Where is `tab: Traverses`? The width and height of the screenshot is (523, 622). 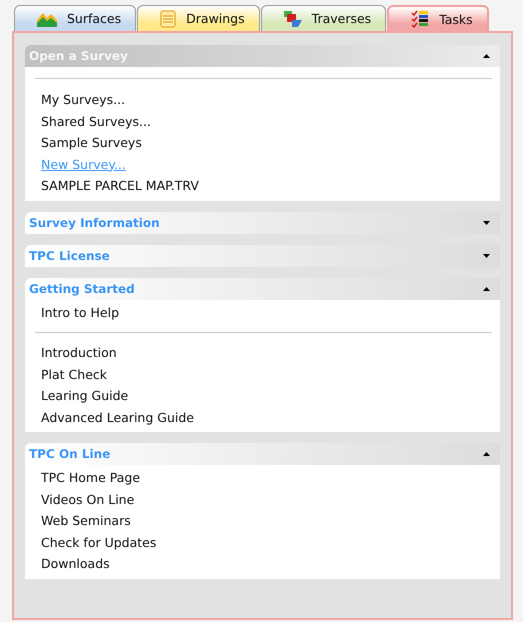 tab: Traverses is located at coordinates (323, 18).